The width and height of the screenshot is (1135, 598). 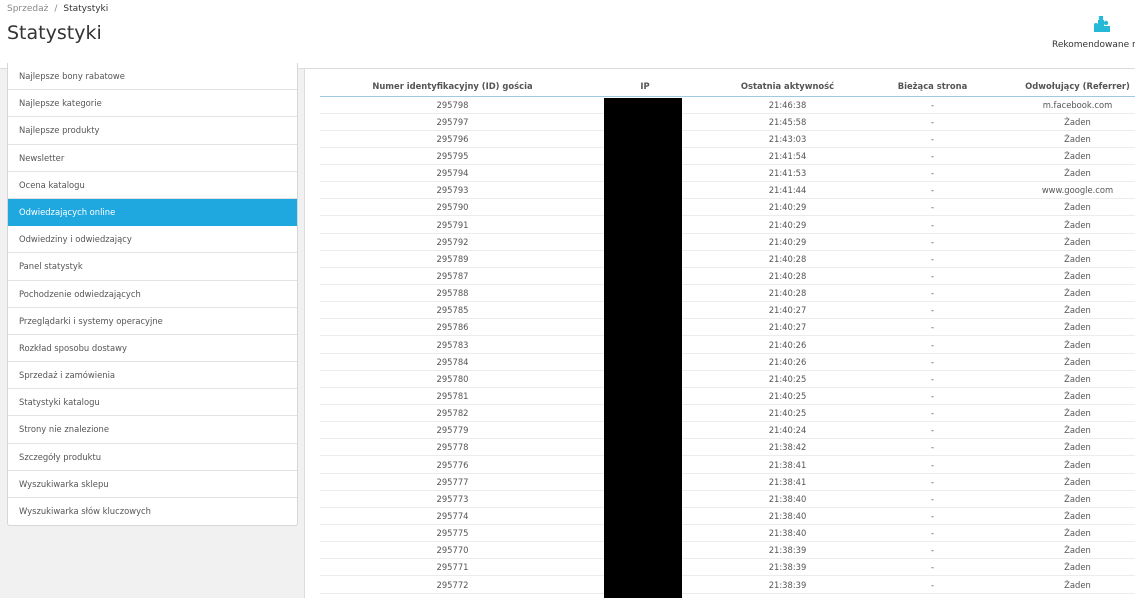 I want to click on cell-last-activity: 21:41:54, so click(x=787, y=156).